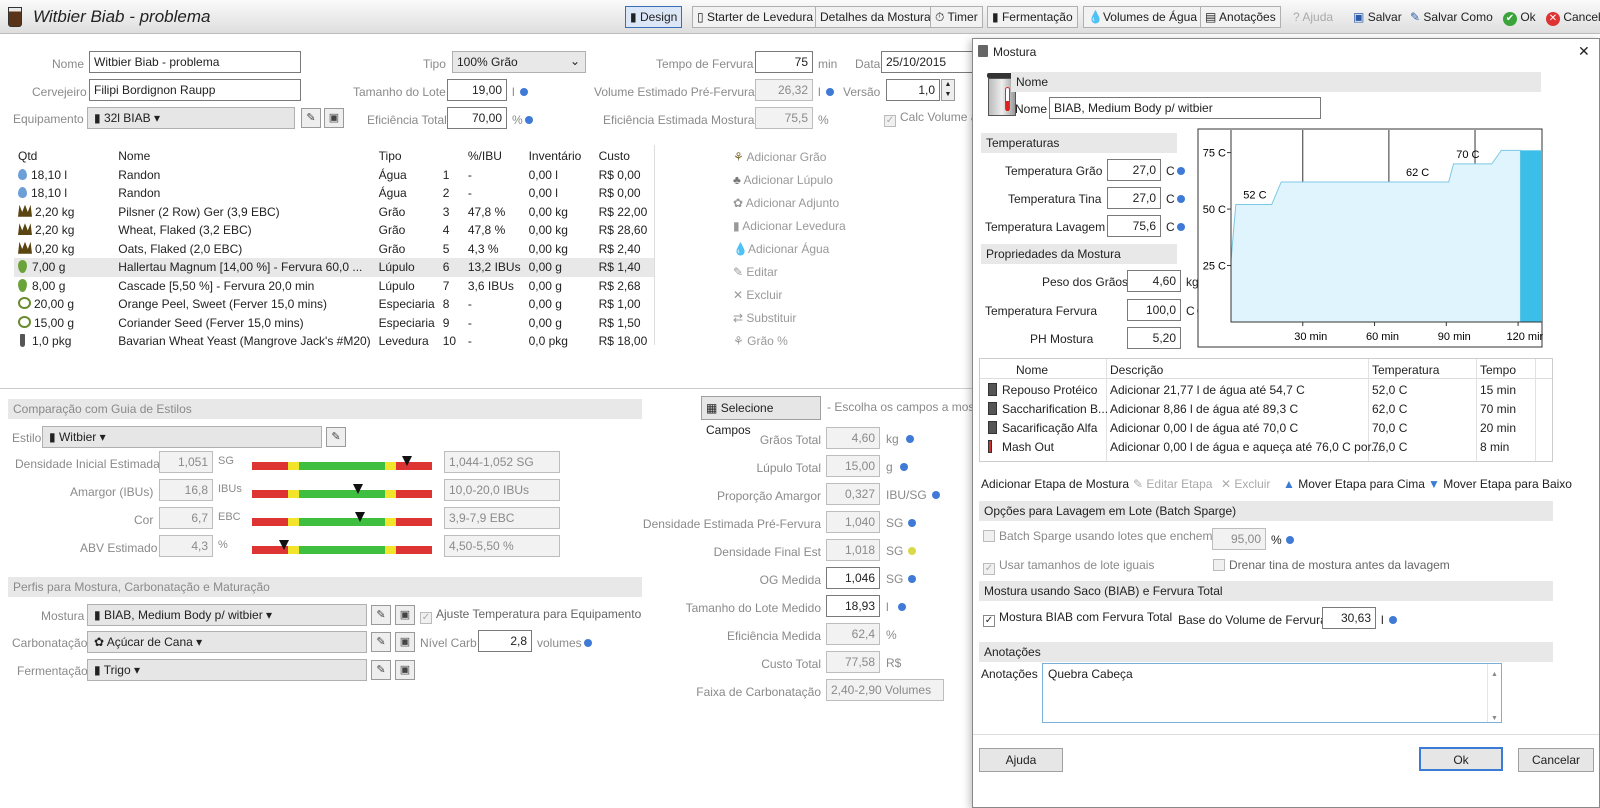 The height and width of the screenshot is (808, 1600). I want to click on inventory-header: Inventário, so click(560, 156).